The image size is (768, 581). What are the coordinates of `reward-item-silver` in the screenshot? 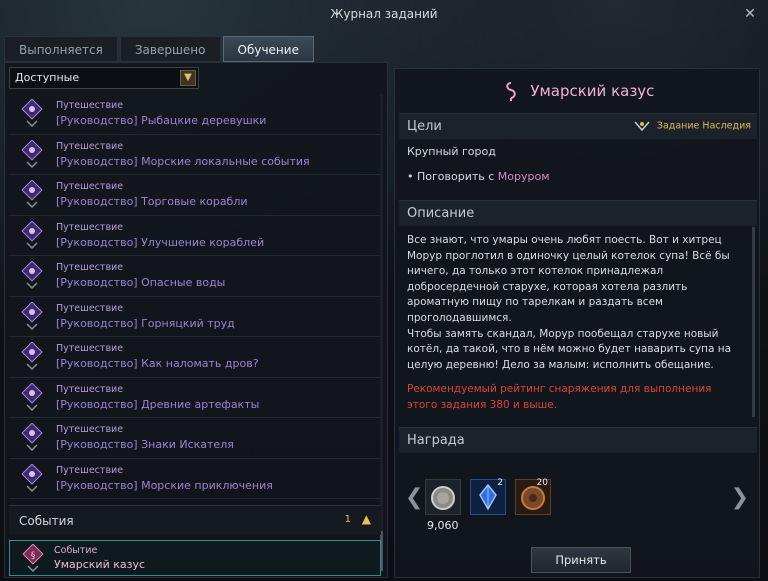 It's located at (443, 497).